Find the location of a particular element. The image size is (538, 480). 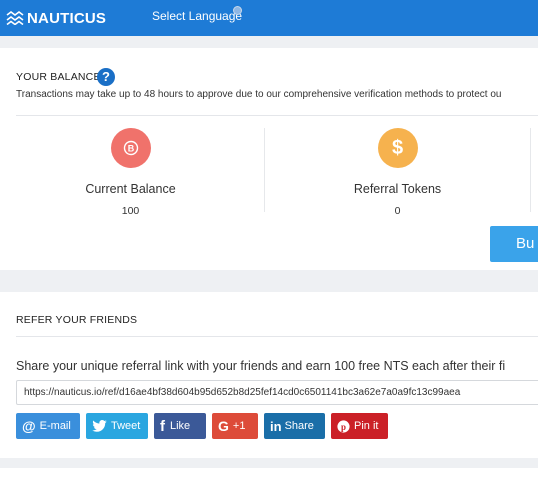

pinterest-icon: p is located at coordinates (343, 426).